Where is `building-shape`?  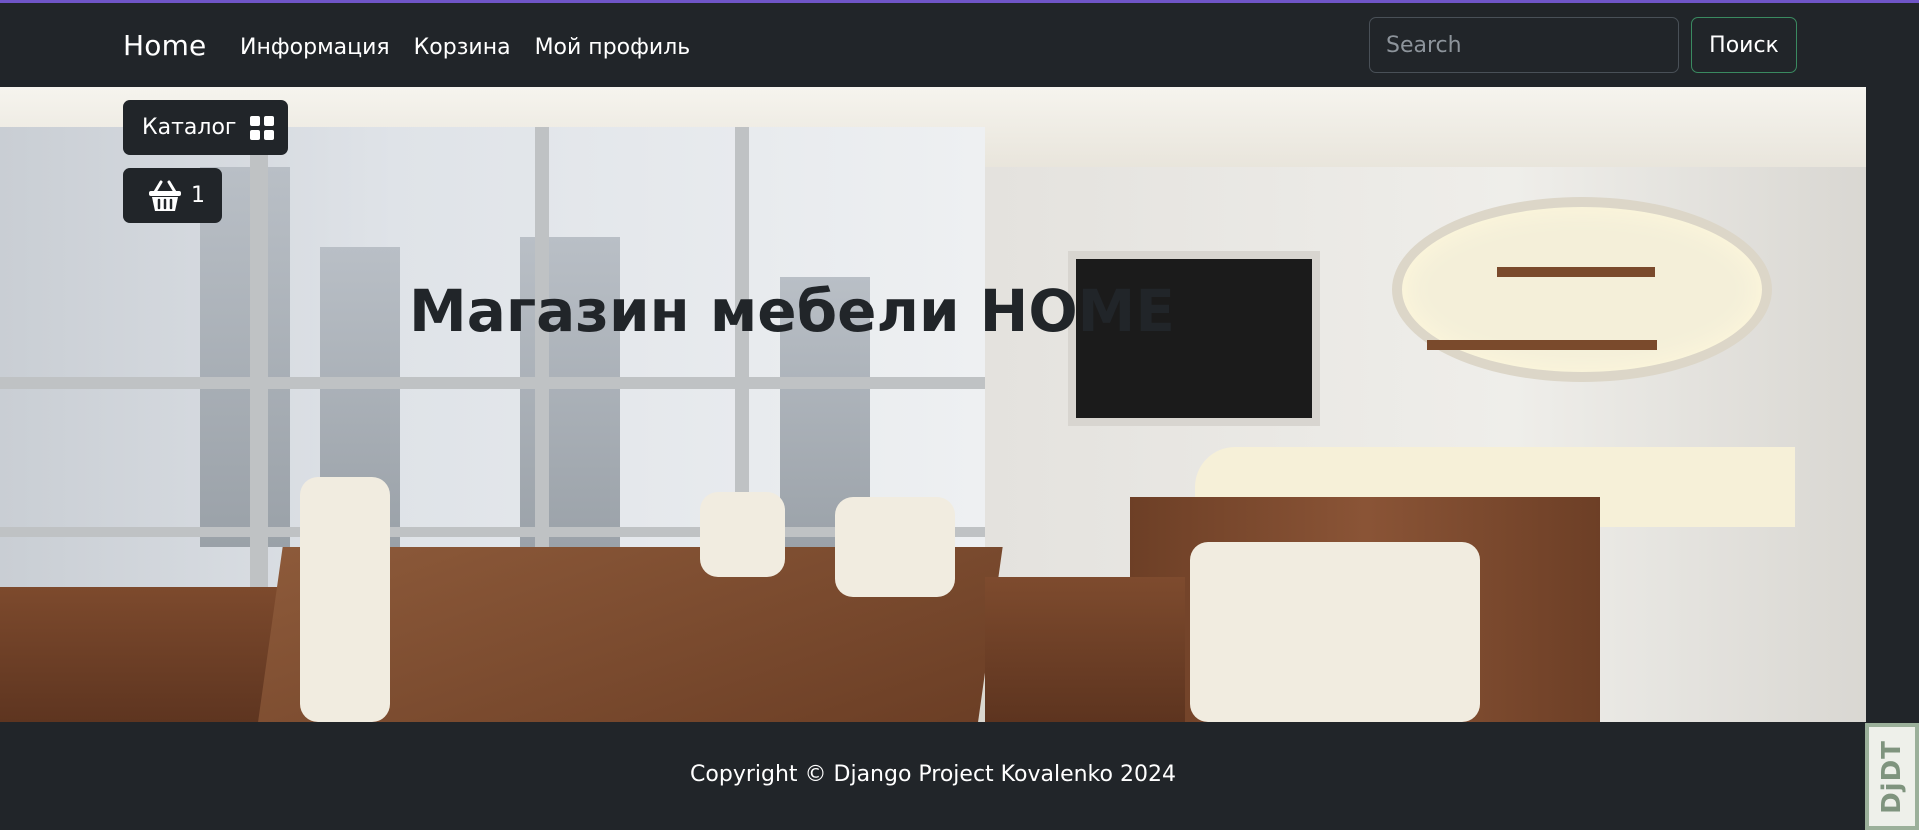 building-shape is located at coordinates (245, 357).